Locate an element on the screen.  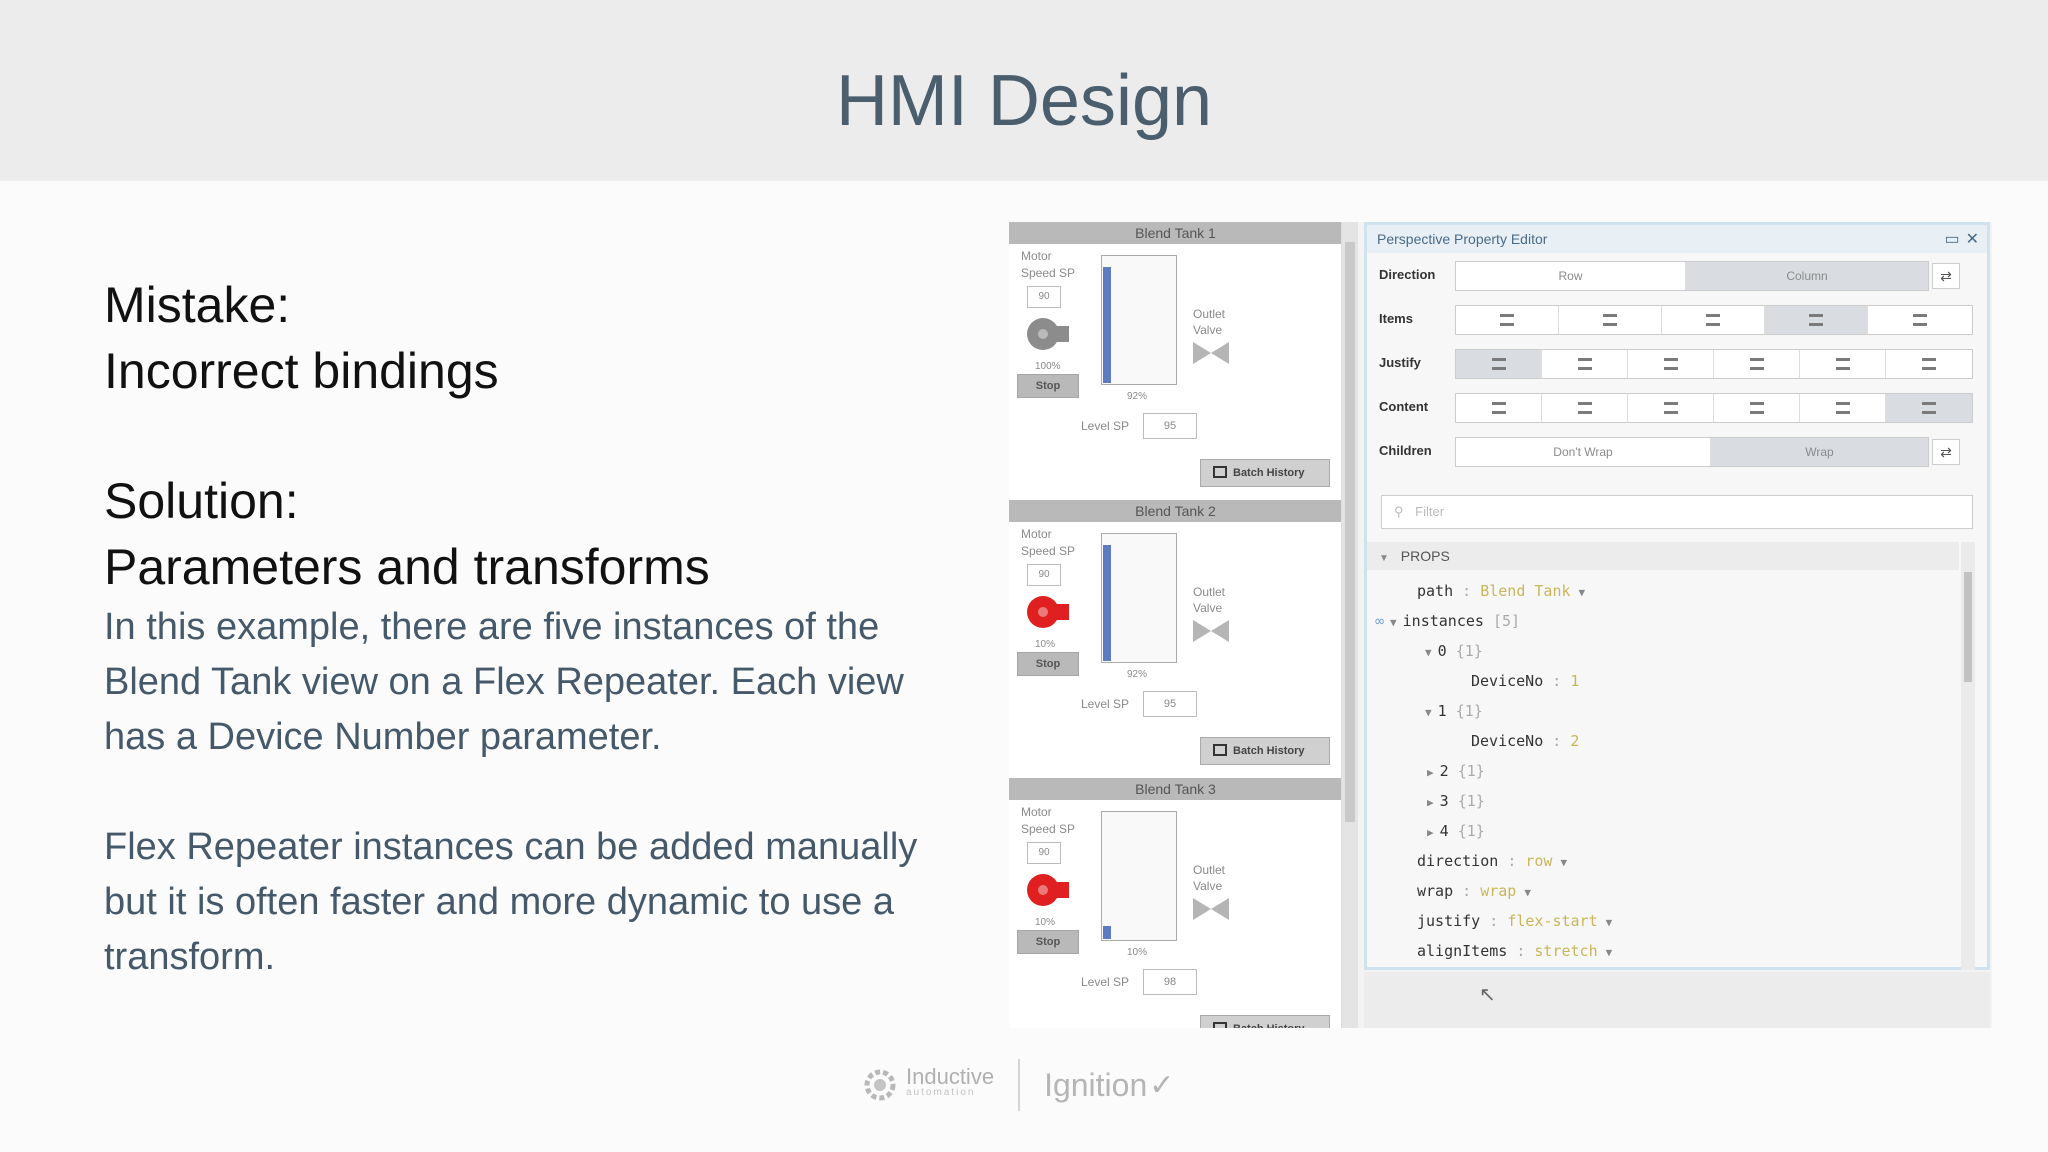
tree-row: justify : flex-start ▼ is located at coordinates (1514, 921).